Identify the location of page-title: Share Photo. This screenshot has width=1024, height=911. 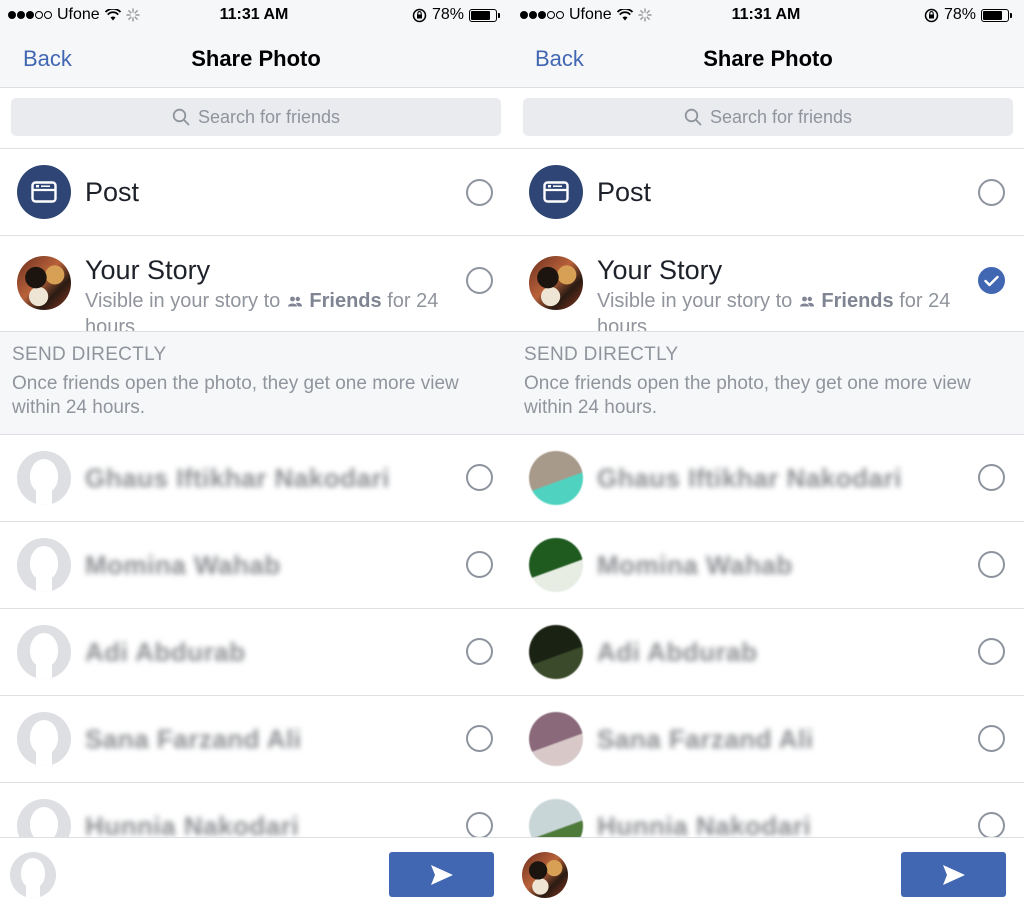
(256, 58).